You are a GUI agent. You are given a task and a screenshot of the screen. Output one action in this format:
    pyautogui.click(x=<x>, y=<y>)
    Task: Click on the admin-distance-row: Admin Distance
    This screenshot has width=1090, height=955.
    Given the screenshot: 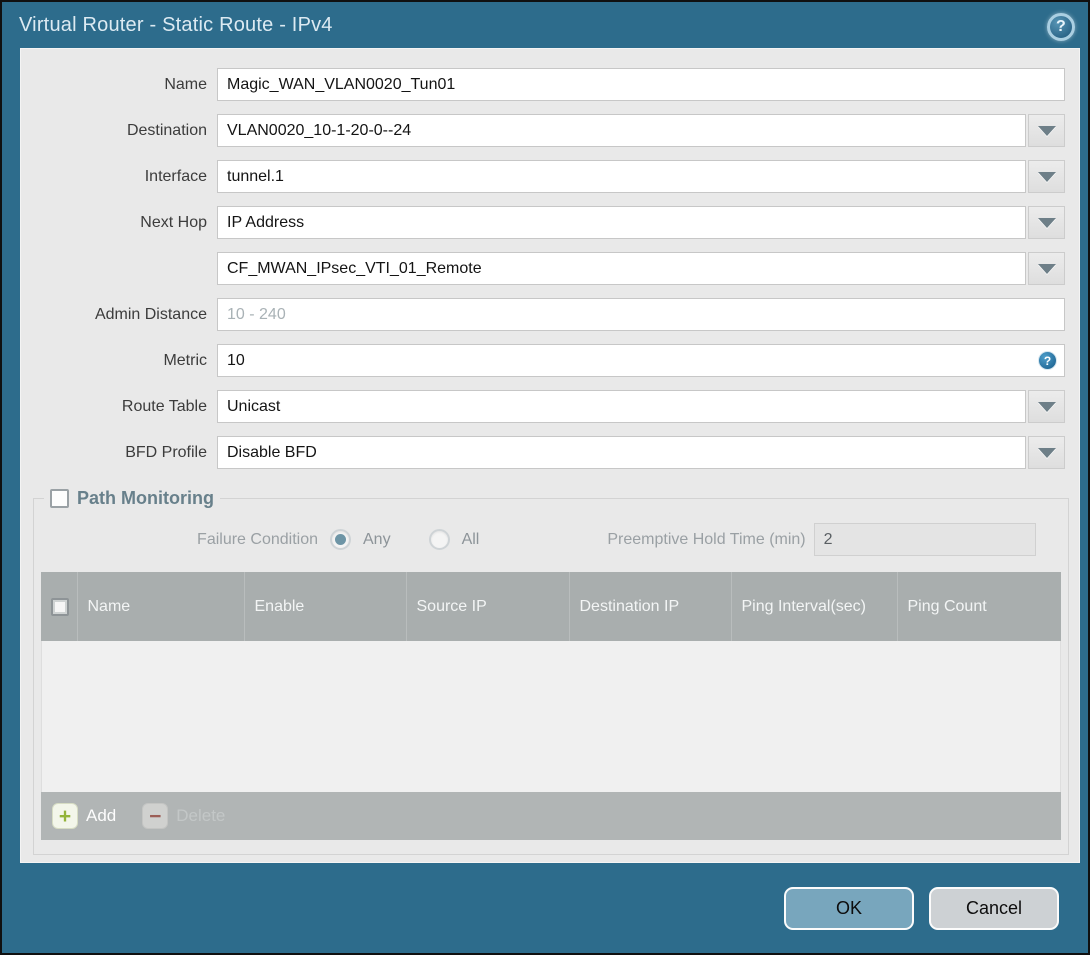 What is the action you would take?
    pyautogui.click(x=543, y=314)
    